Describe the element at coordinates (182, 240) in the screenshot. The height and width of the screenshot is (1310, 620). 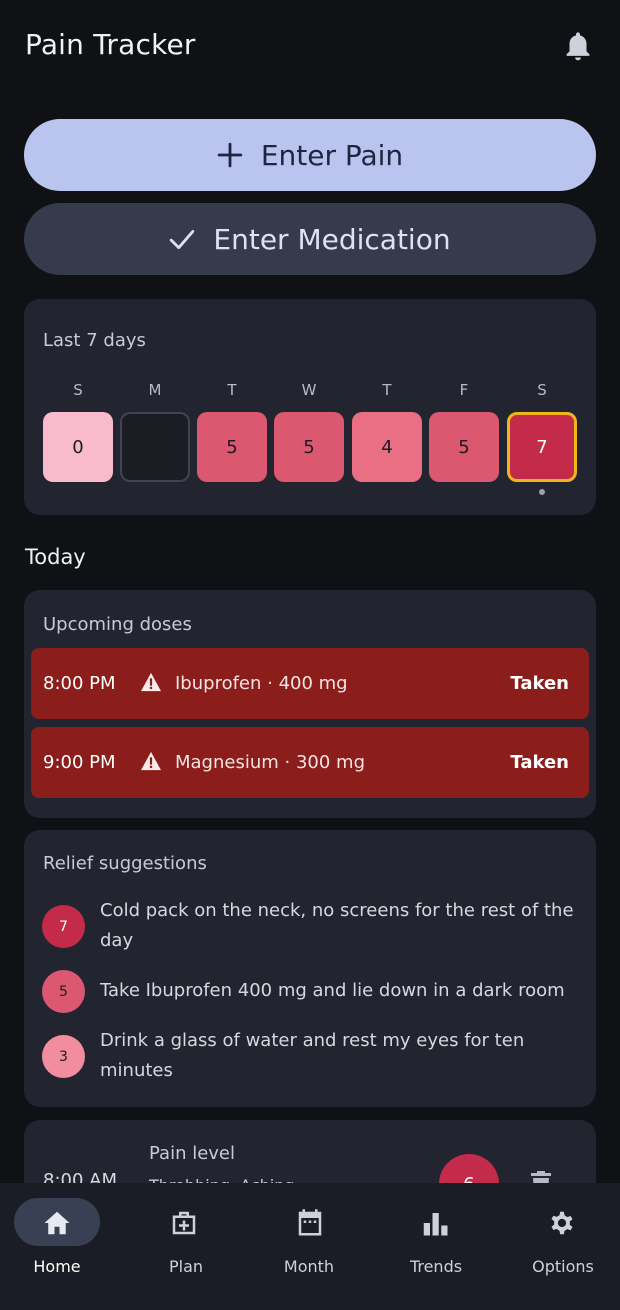
I see `check-icon` at that location.